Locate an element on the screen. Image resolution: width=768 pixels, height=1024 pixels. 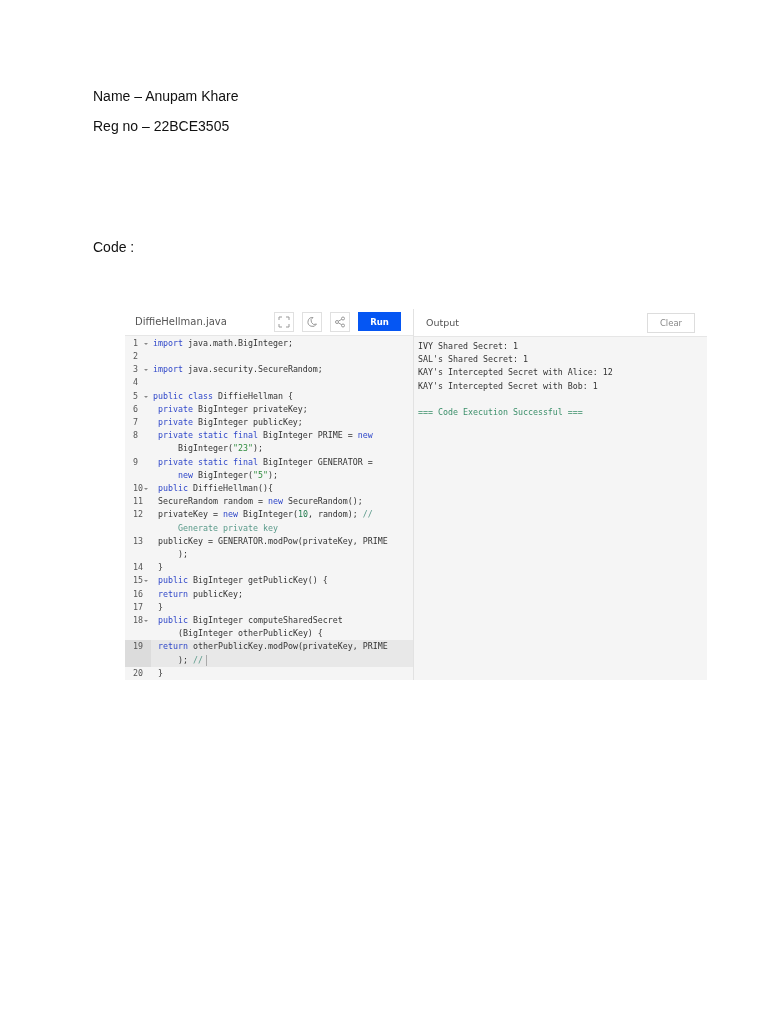
clear-button: Clear is located at coordinates (671, 322).